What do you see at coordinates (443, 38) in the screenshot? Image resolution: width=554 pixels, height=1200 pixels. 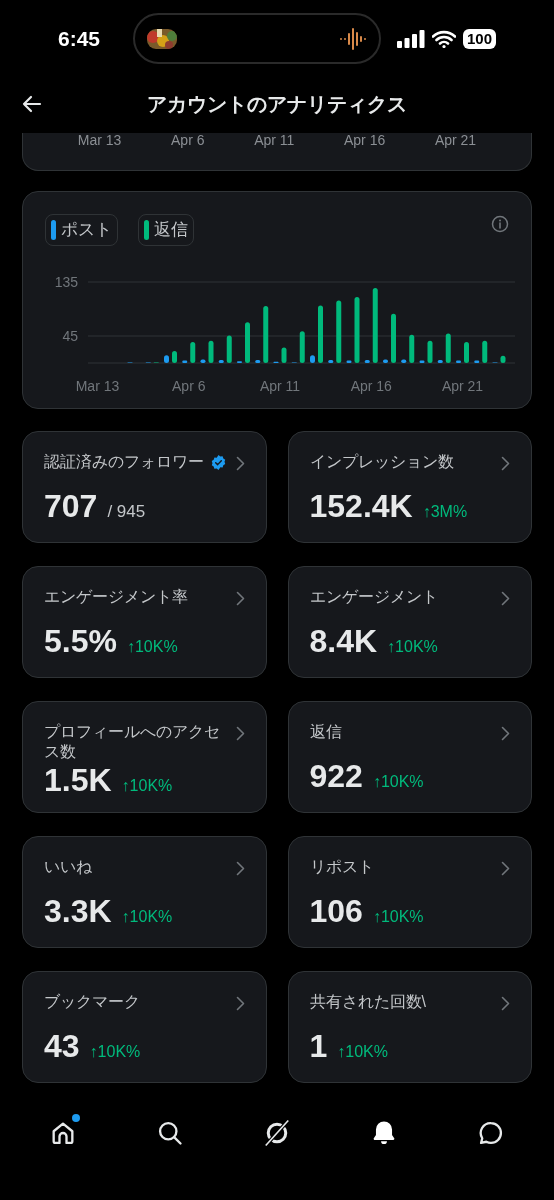 I see `wifi-icon` at bounding box center [443, 38].